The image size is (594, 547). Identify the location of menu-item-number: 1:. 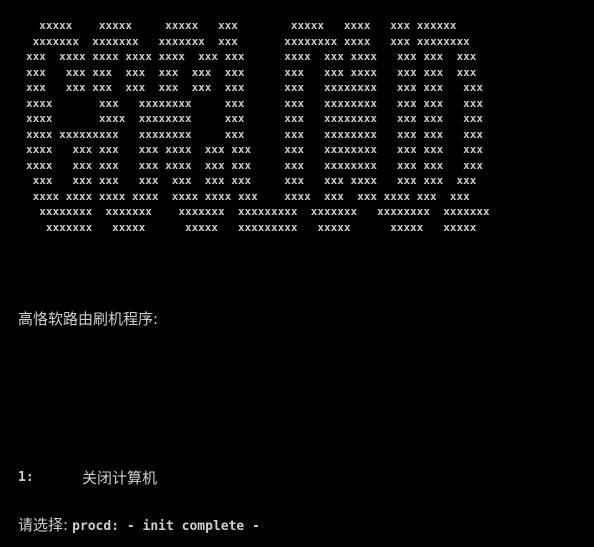
(26, 477).